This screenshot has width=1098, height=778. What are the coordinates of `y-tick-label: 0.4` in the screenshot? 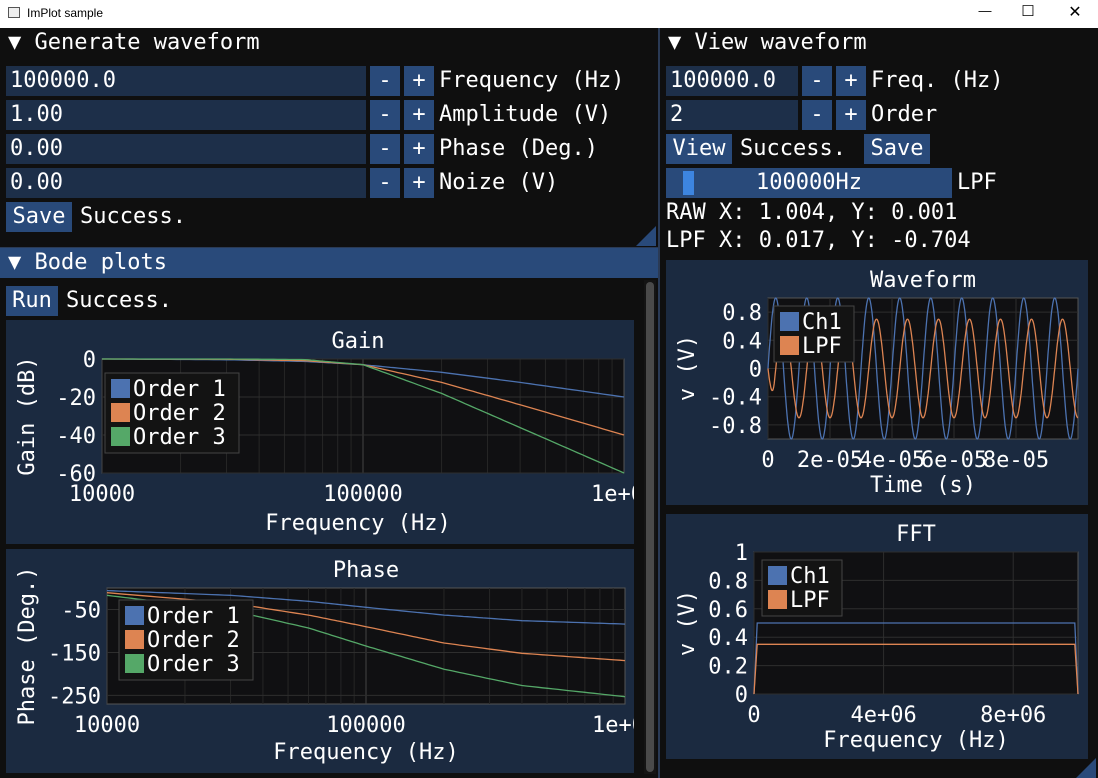 It's located at (728, 638).